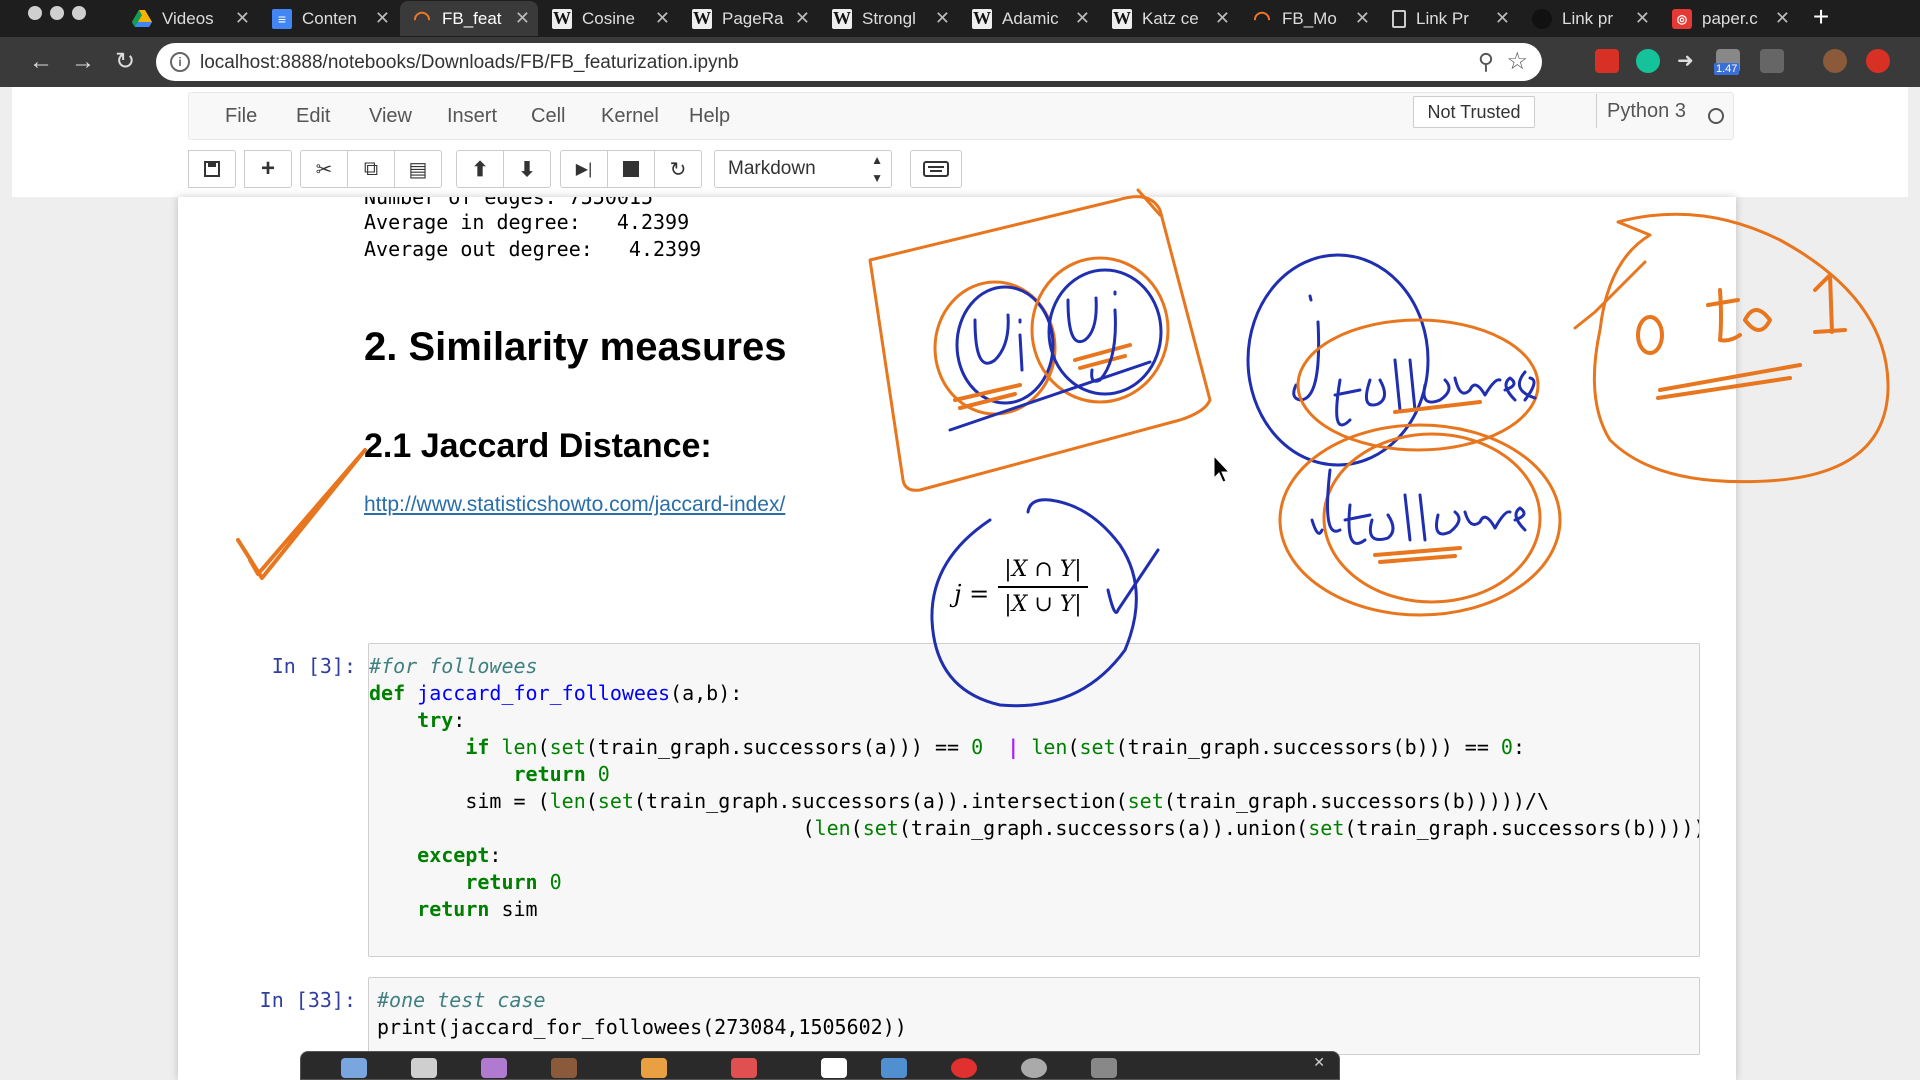 This screenshot has height=1080, width=1920. Describe the element at coordinates (79, 13) in the screenshot. I see `window-zoom-button` at that location.